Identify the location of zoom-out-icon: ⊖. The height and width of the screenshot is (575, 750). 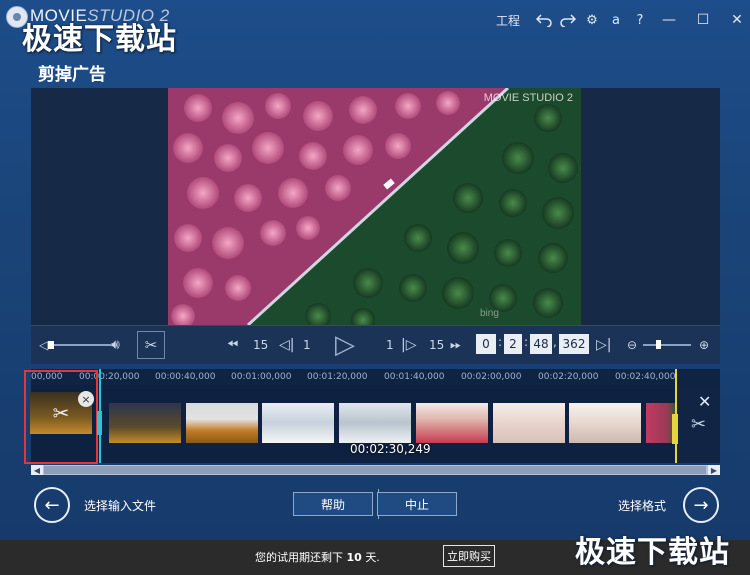
(632, 345).